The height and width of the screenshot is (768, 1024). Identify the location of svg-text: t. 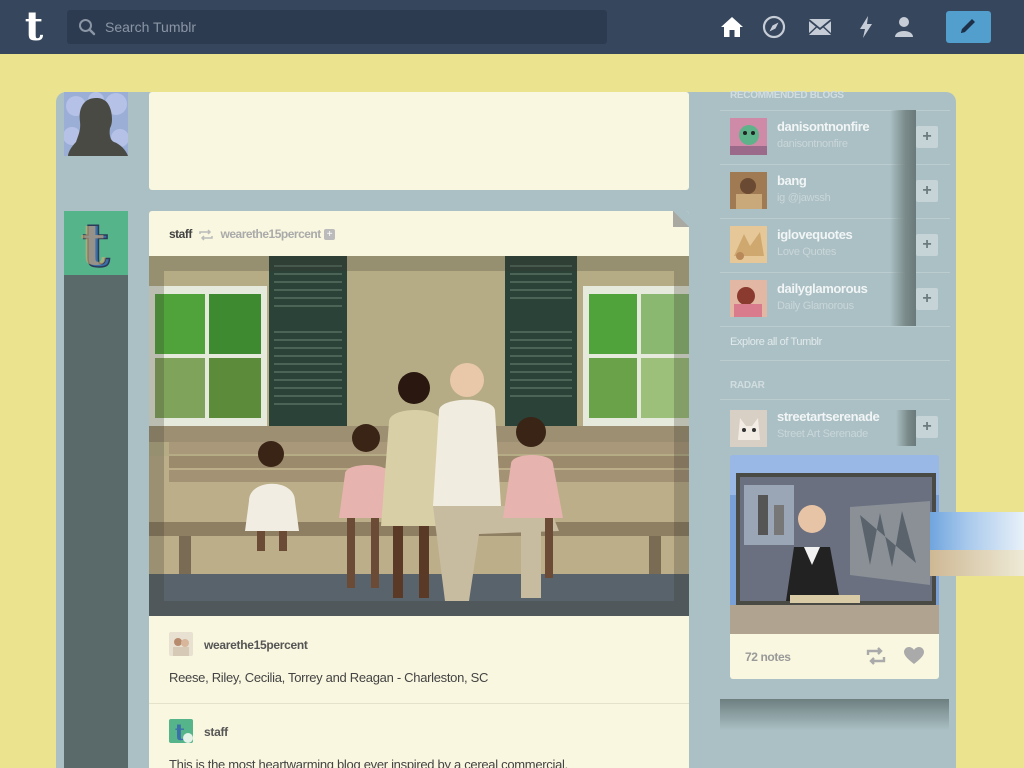
(93, 243).